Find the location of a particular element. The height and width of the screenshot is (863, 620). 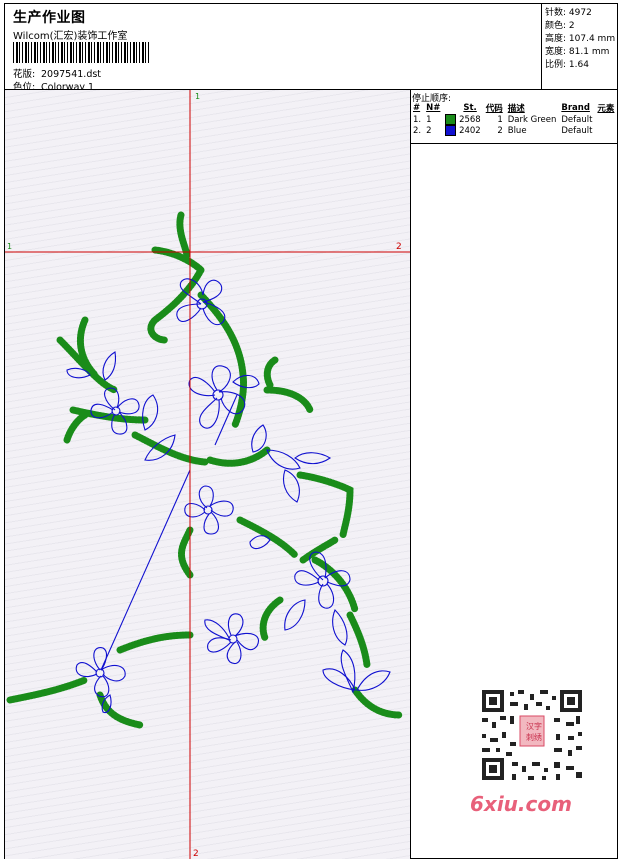

stat-height: 高度: 107.4 mm is located at coordinates (580, 39).